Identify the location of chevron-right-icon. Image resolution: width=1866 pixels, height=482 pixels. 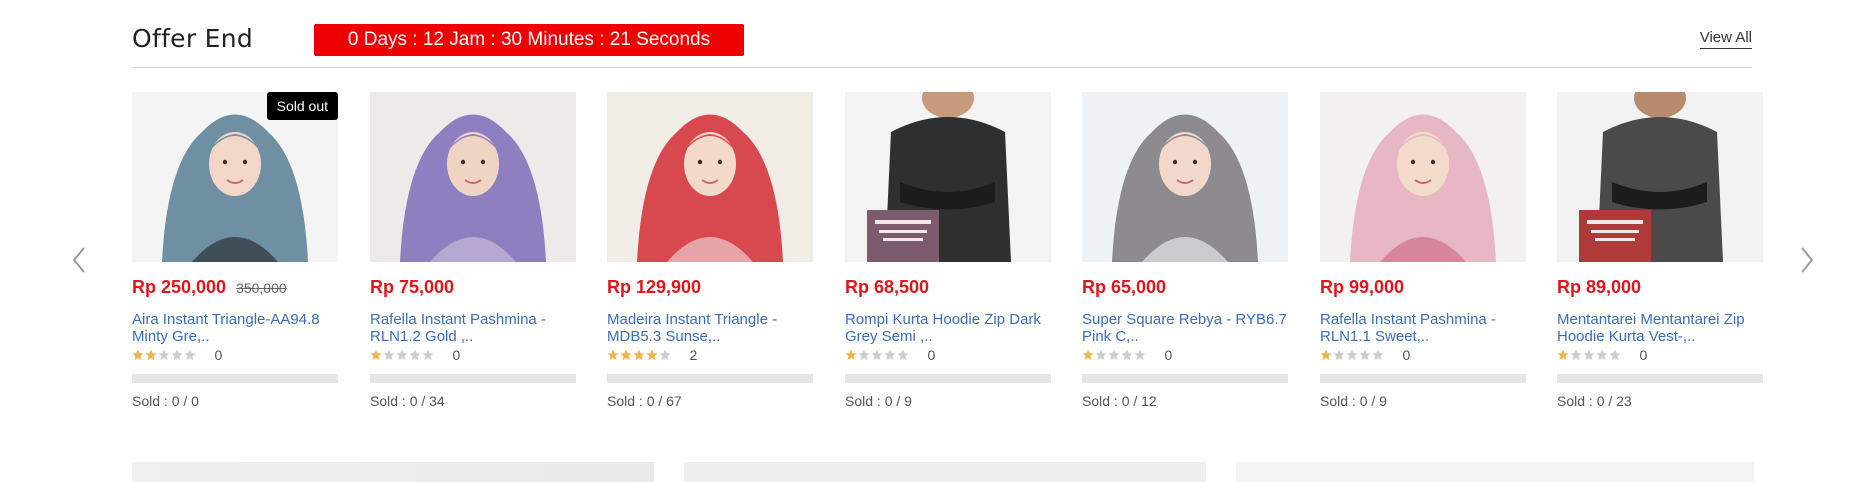
(1807, 260).